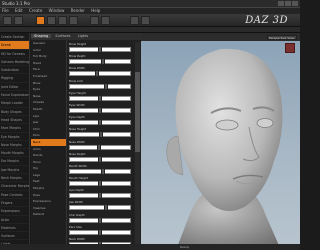  Describe the element at coordinates (281, 3) in the screenshot. I see `minimize-button` at that location.